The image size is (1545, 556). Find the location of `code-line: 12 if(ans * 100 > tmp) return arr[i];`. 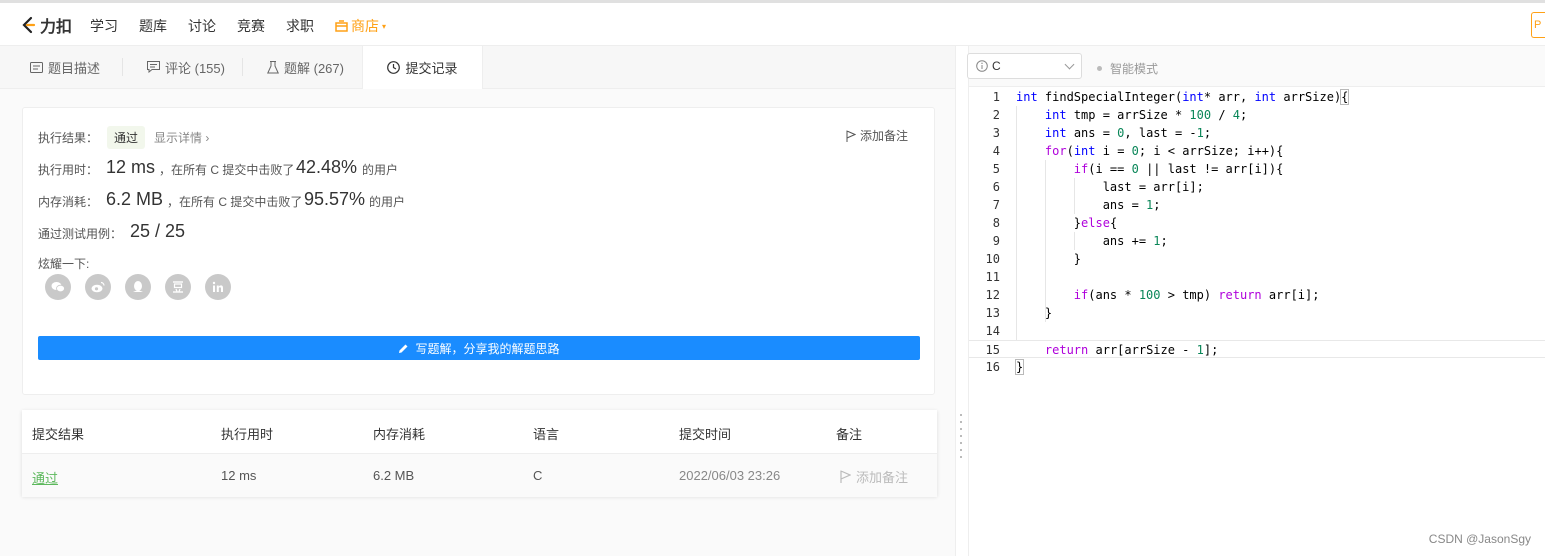

code-line: 12 if(ans * 100 > tmp) return arr[i]; is located at coordinates (1152, 295).